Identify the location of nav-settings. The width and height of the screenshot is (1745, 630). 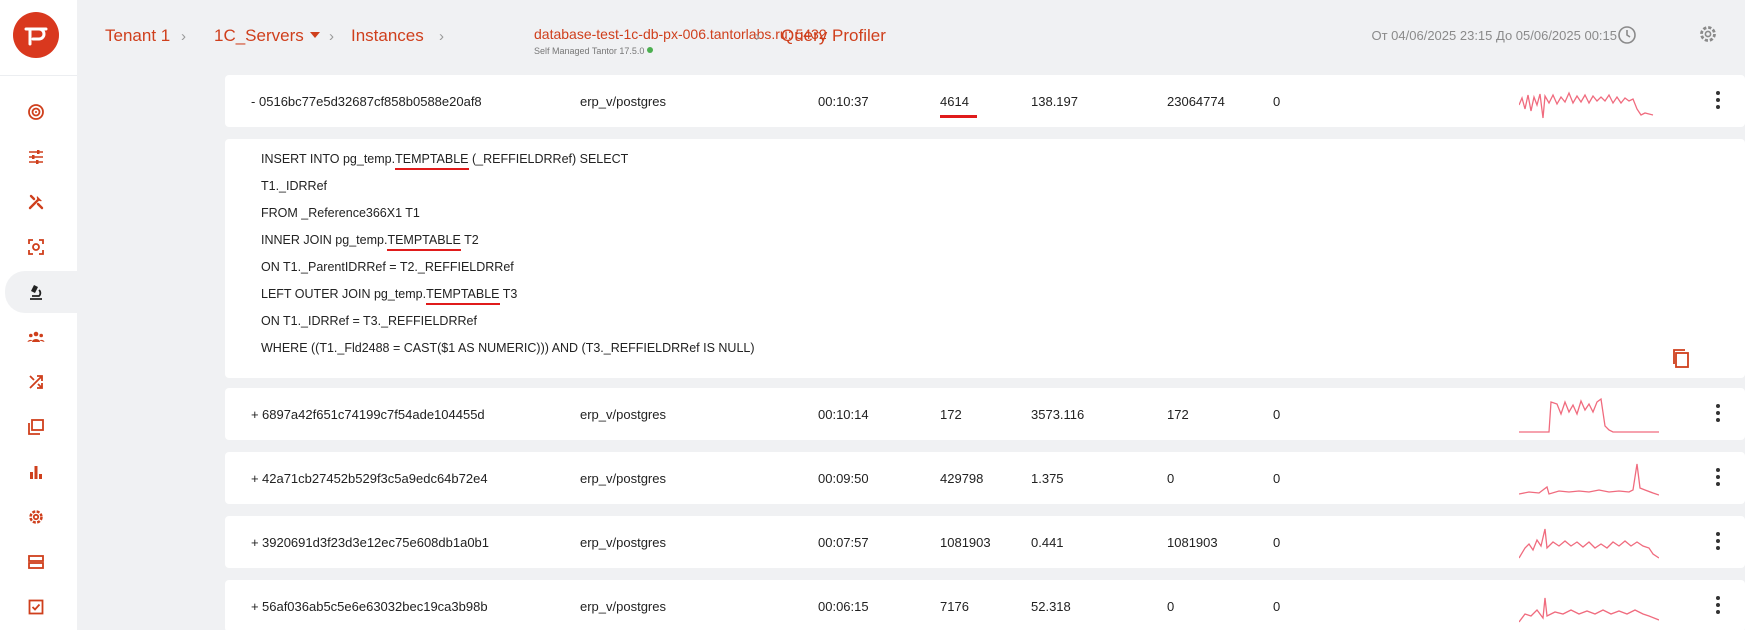
(41, 517).